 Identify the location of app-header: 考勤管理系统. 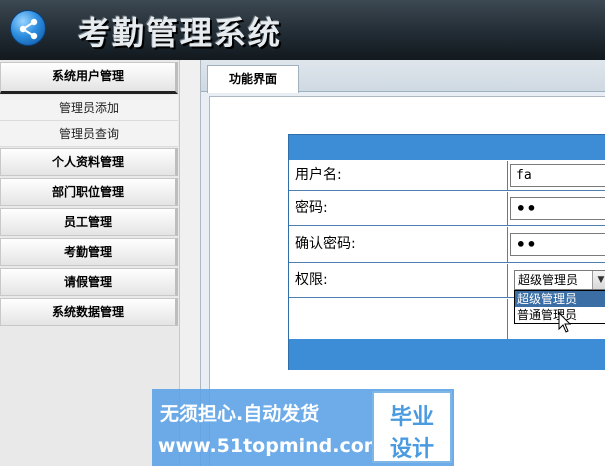
(302, 30).